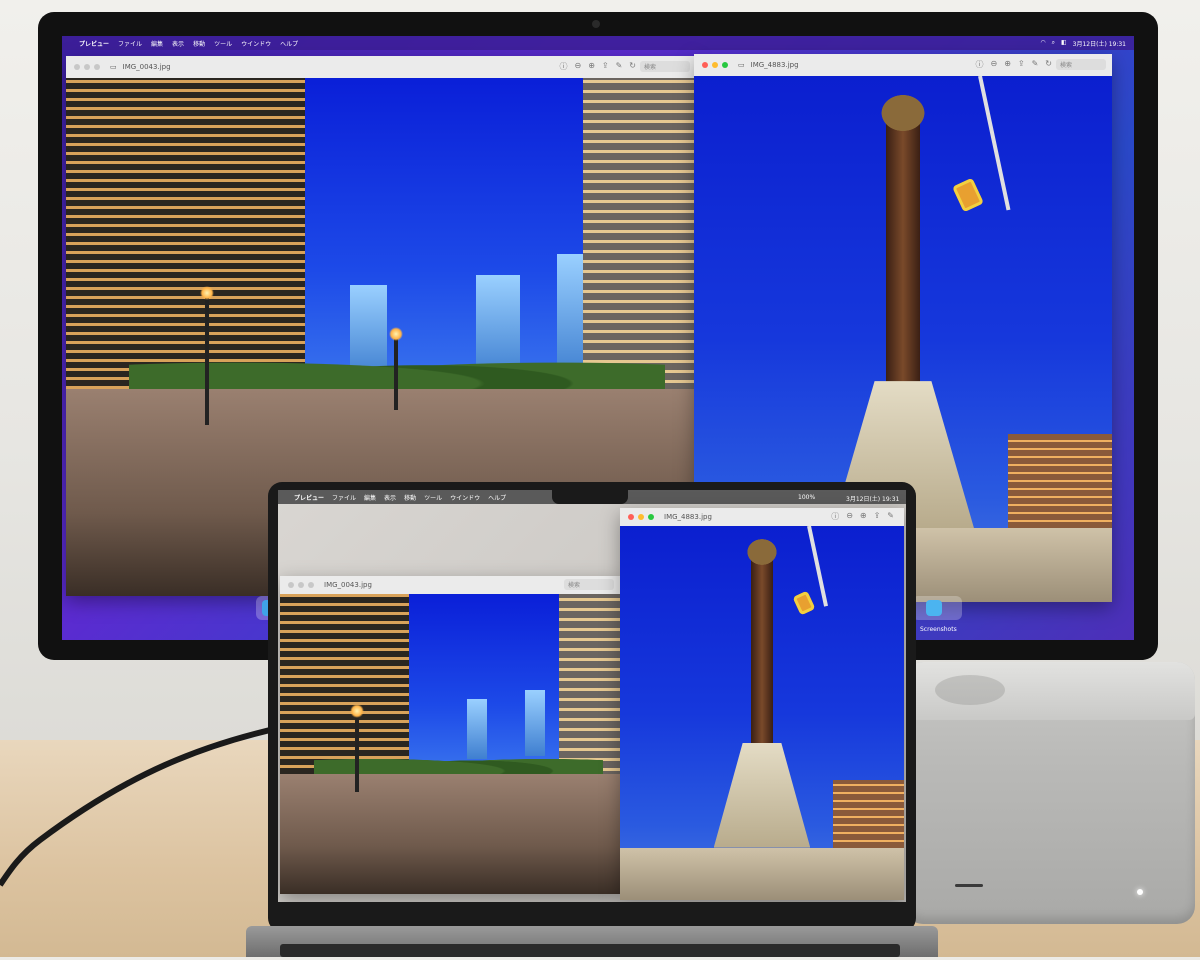 This screenshot has height=960, width=1200. What do you see at coordinates (969, 885) in the screenshot?
I see `sd-slot` at bounding box center [969, 885].